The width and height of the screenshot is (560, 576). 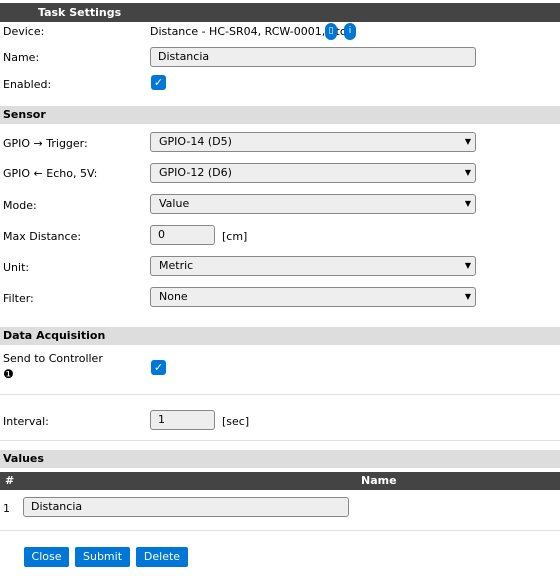 I want to click on name-input: Distancia, so click(x=313, y=57).